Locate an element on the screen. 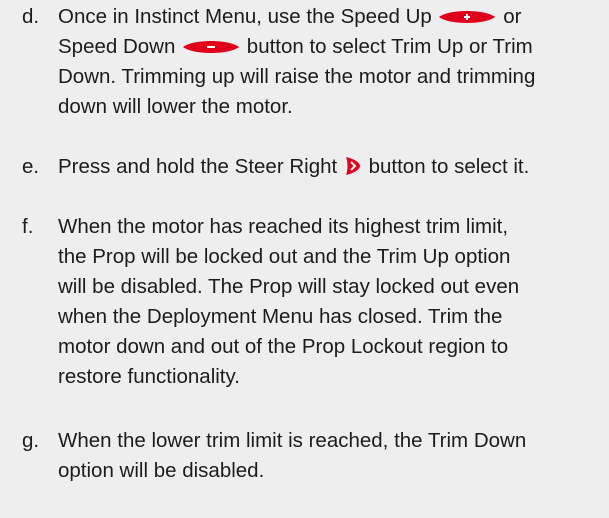 The width and height of the screenshot is (609, 518). item-text: Press and hold the Steer Right is located at coordinates (198, 166).